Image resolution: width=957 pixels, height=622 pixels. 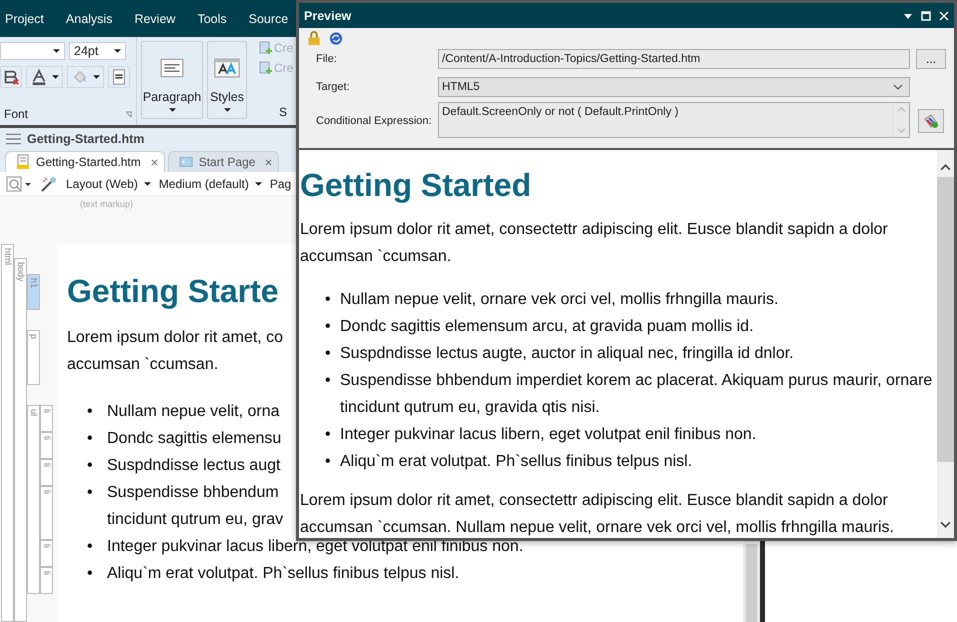 I want to click on document-tab: Getting-Started.htm, so click(x=85, y=161).